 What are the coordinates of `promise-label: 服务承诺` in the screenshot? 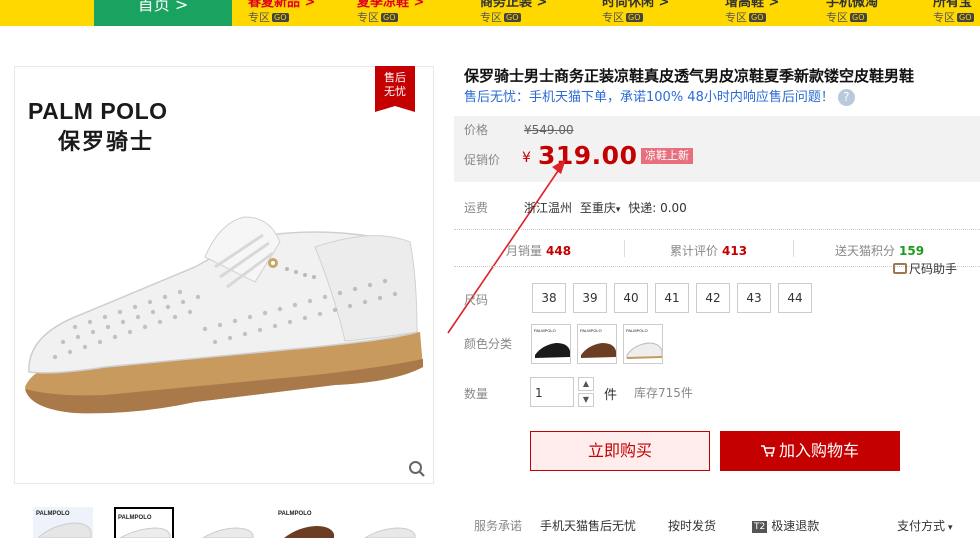 It's located at (498, 526).